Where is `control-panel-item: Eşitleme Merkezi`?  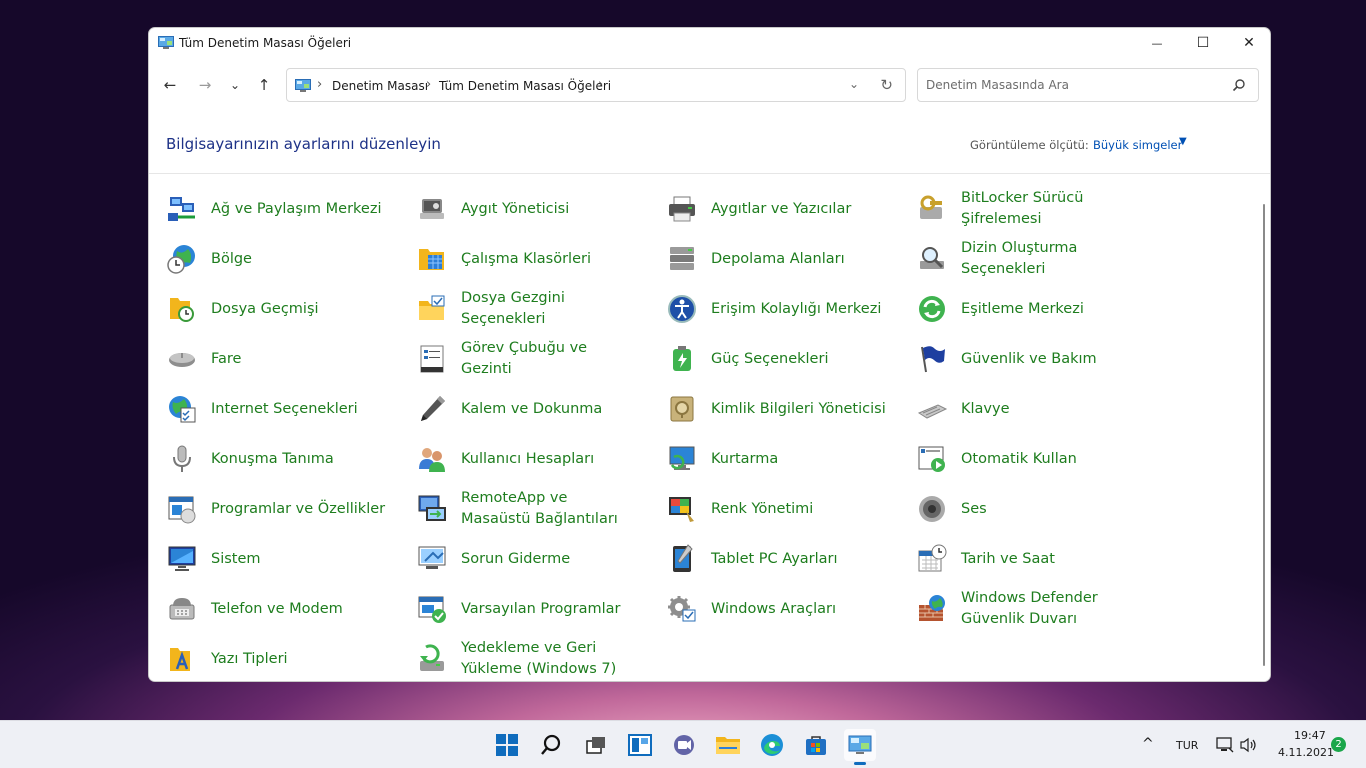
control-panel-item: Eşitleme Merkezi is located at coordinates (1019, 309).